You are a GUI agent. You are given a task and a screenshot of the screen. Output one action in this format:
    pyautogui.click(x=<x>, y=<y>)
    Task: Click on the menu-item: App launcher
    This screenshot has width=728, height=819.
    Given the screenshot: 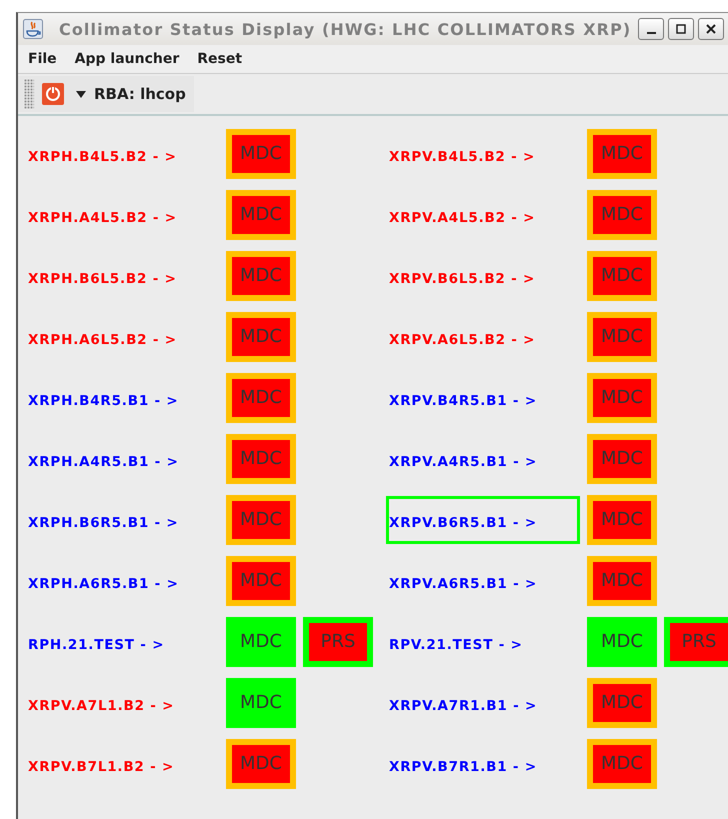 What is the action you would take?
    pyautogui.click(x=127, y=59)
    